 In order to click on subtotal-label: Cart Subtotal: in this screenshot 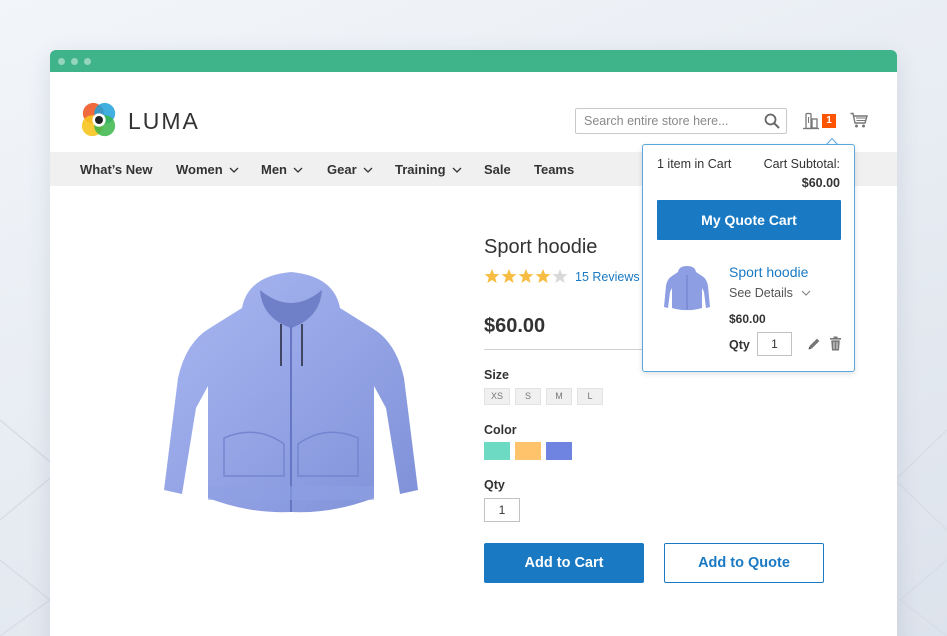, I will do `click(801, 164)`.